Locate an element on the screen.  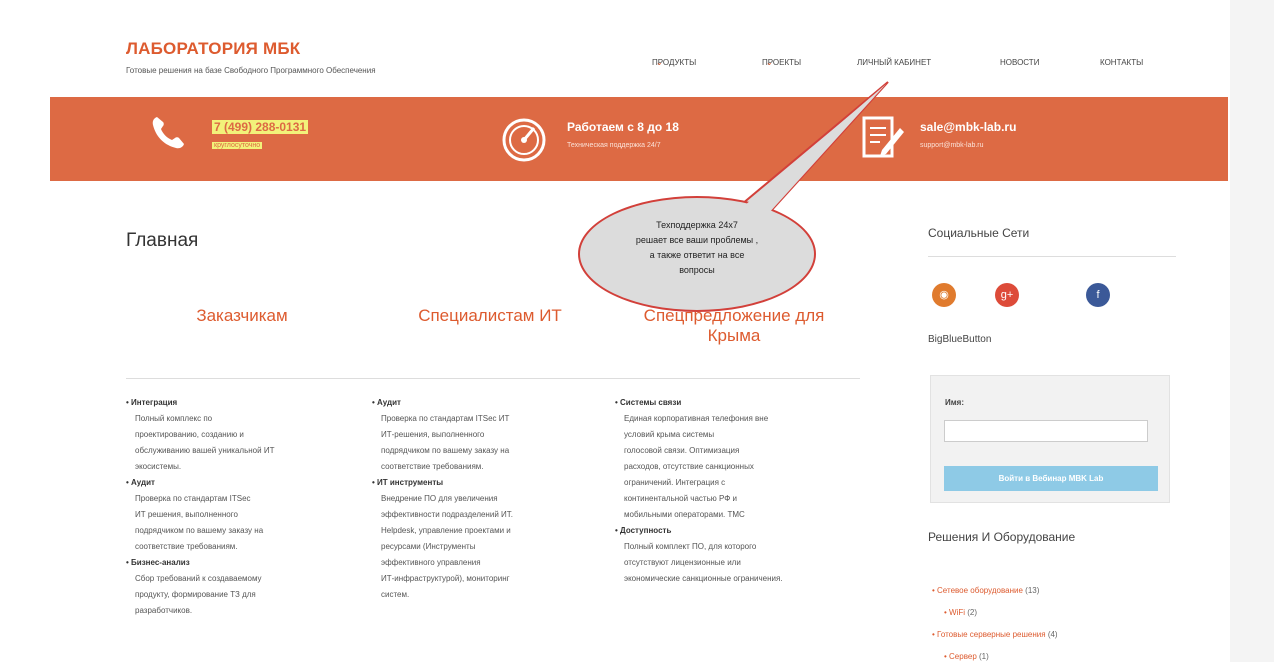
name-input is located at coordinates (1046, 431).